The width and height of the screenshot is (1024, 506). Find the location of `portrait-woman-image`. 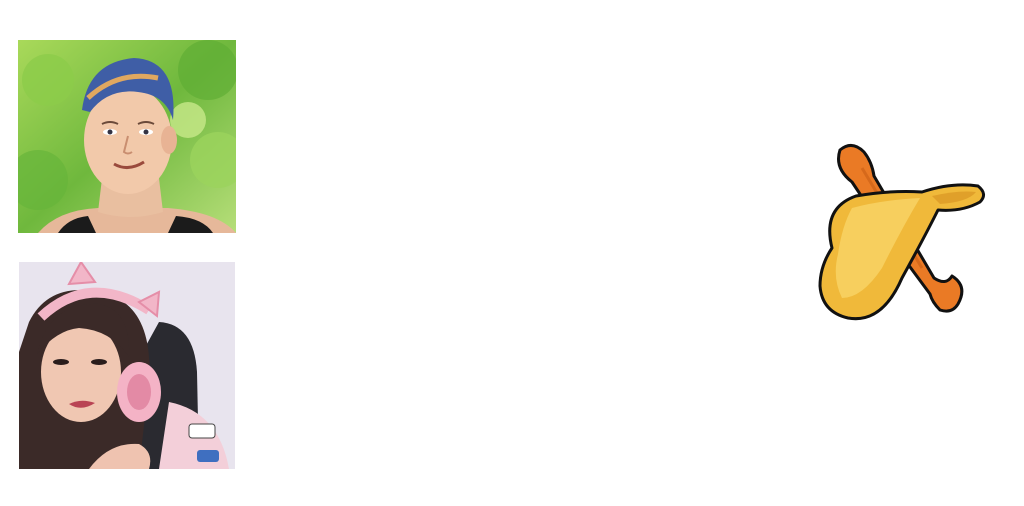

portrait-woman-image is located at coordinates (127, 365).